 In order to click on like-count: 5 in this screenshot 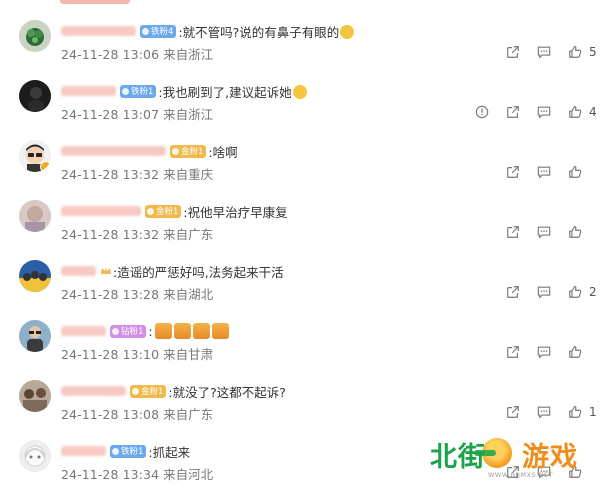, I will do `click(593, 52)`.